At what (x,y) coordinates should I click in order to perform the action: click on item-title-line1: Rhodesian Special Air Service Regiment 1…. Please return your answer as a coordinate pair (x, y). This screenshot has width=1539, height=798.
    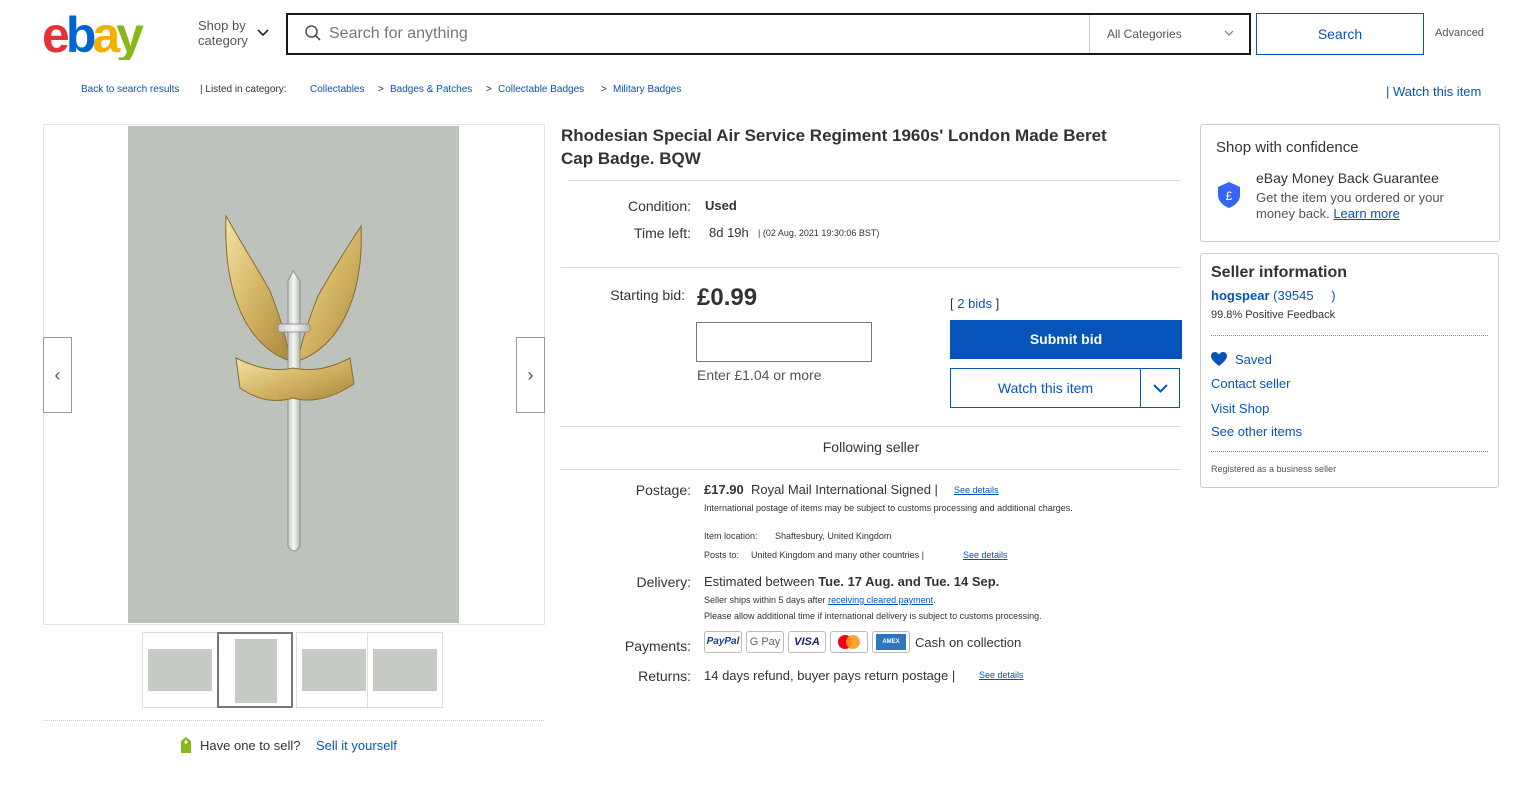
    Looking at the image, I should click on (834, 135).